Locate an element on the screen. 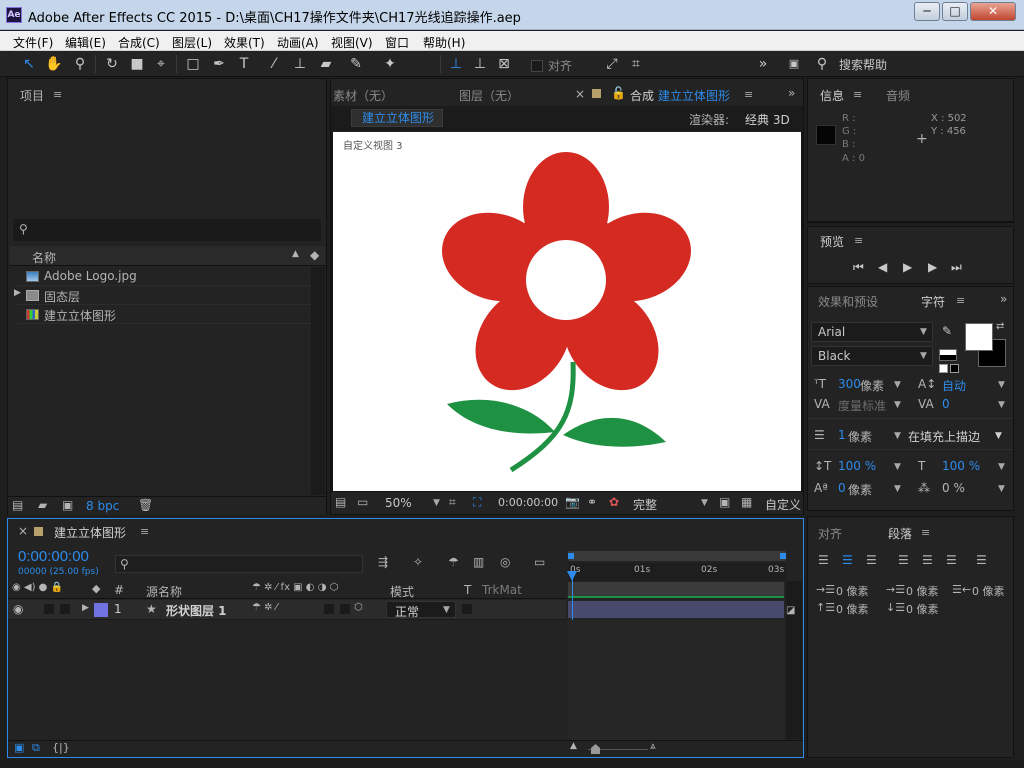 This screenshot has height=768, width=1024. layer-label-color is located at coordinates (101, 610).